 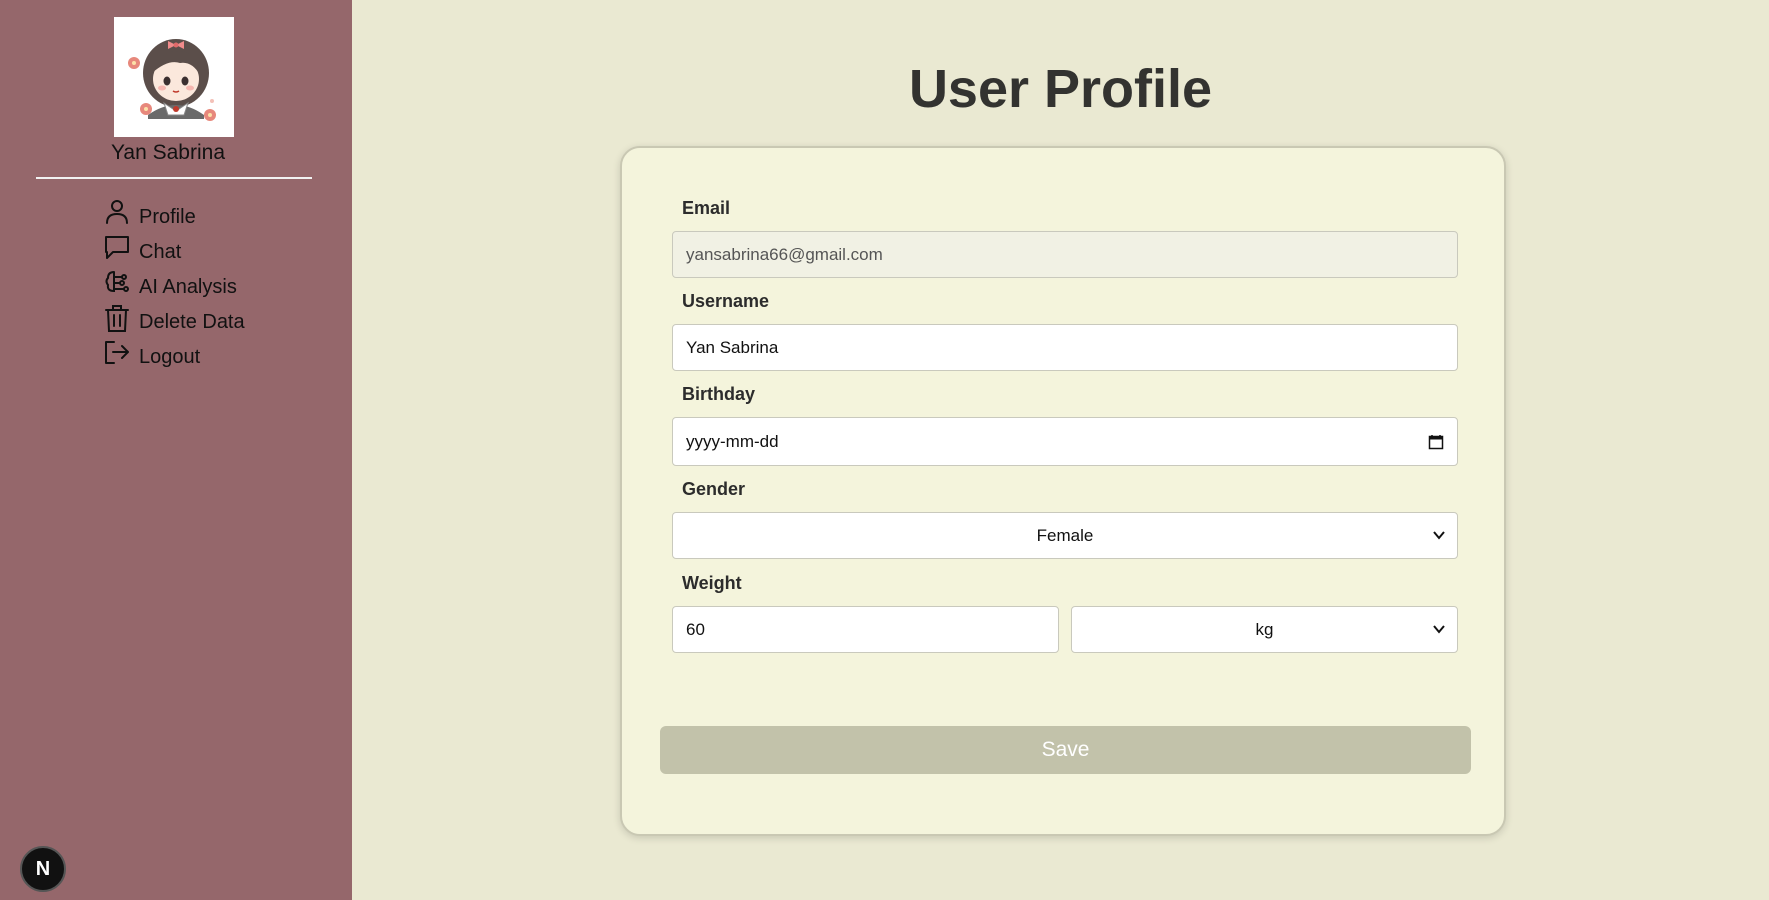 What do you see at coordinates (1060, 89) in the screenshot?
I see `page-title: User Profile` at bounding box center [1060, 89].